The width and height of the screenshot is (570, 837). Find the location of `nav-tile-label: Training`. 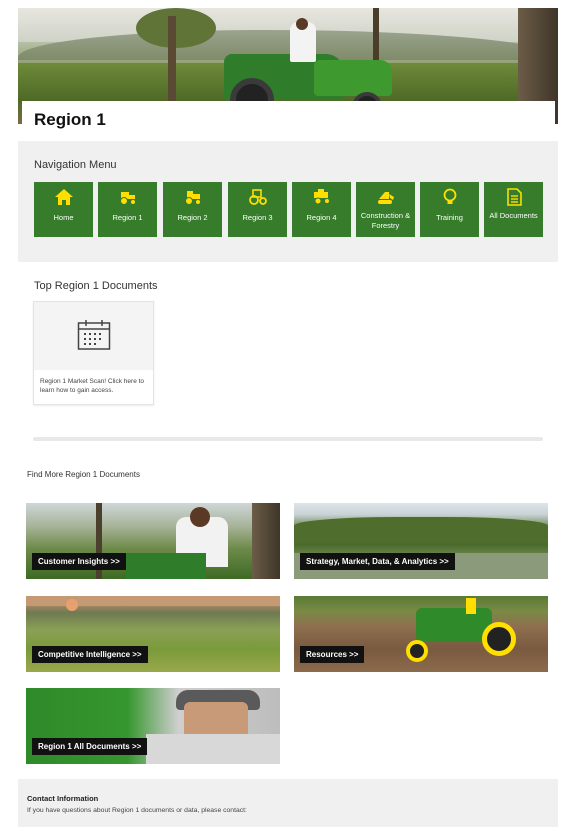

nav-tile-label: Training is located at coordinates (449, 217).